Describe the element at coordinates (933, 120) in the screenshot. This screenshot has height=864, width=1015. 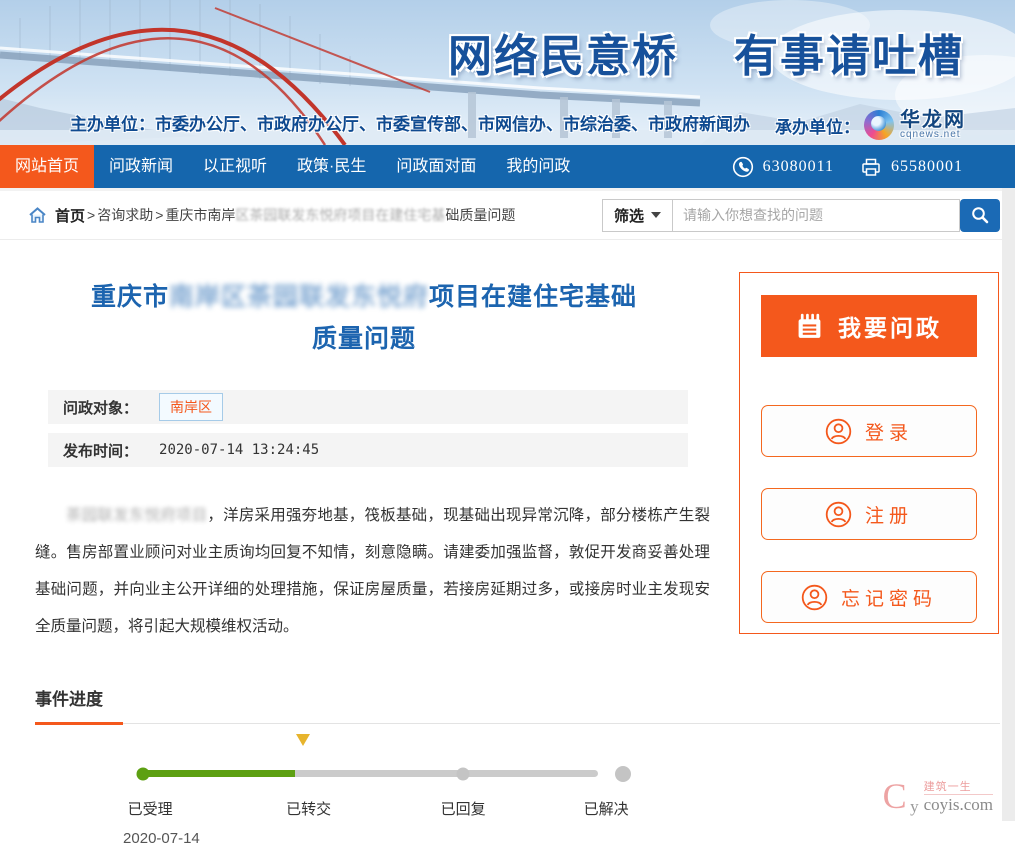
I see `cqnews-title: 华龙网` at that location.